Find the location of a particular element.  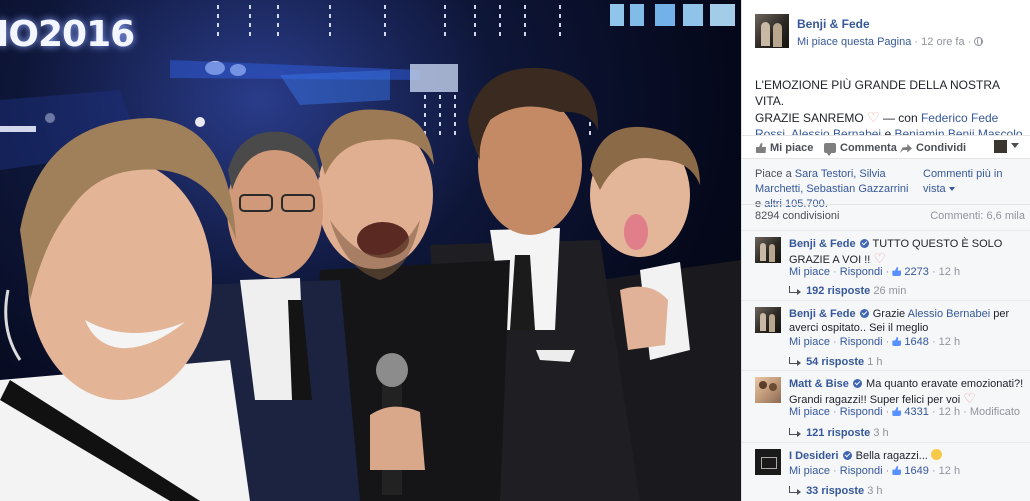

thumbs-up-icon is located at coordinates (761, 148).